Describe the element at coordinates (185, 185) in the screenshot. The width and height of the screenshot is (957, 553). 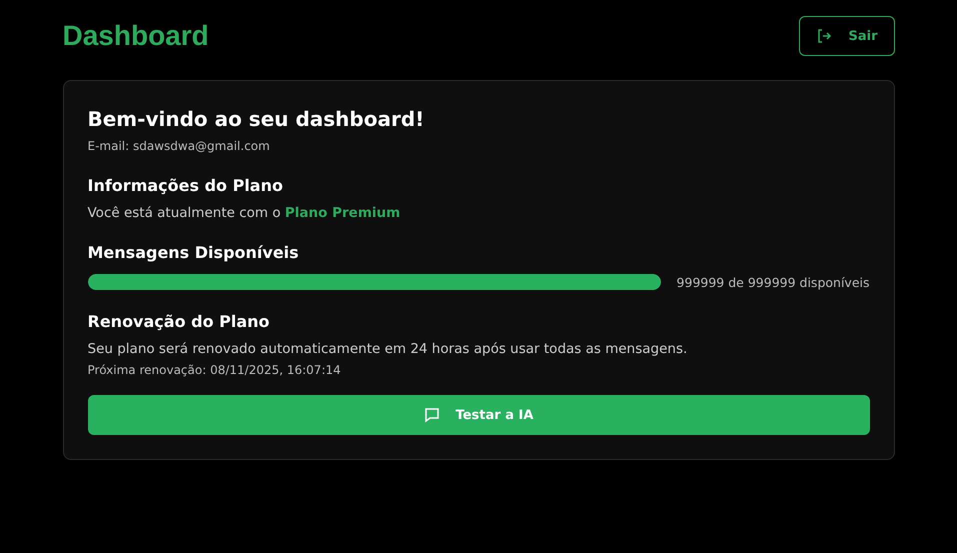
I see `section-heading: Informações do Plano` at that location.